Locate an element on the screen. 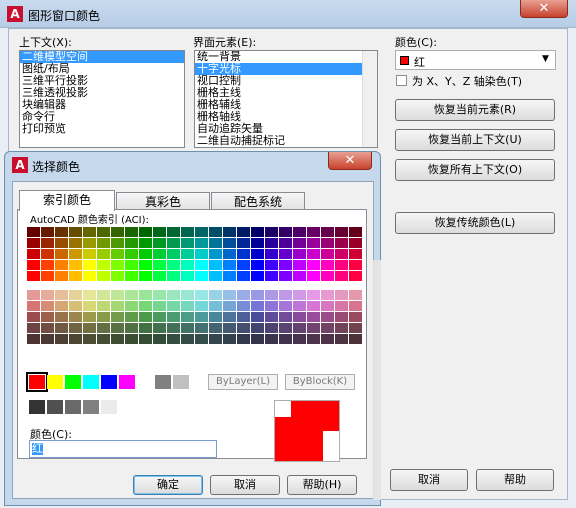  aci-palette-top is located at coordinates (194, 255).